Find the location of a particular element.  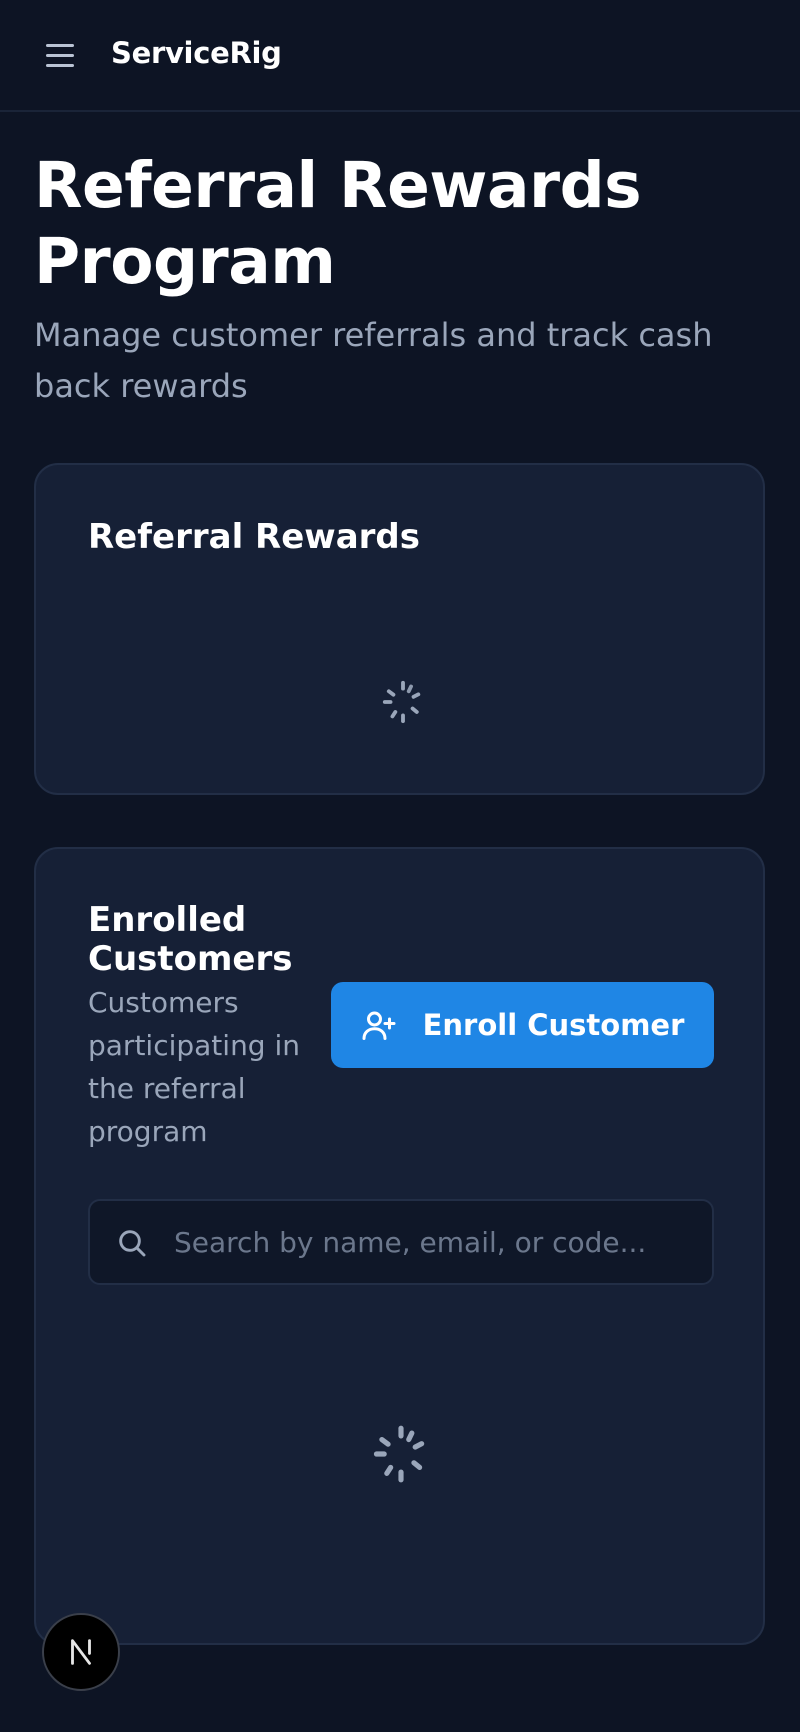

search-input is located at coordinates (439, 1242).